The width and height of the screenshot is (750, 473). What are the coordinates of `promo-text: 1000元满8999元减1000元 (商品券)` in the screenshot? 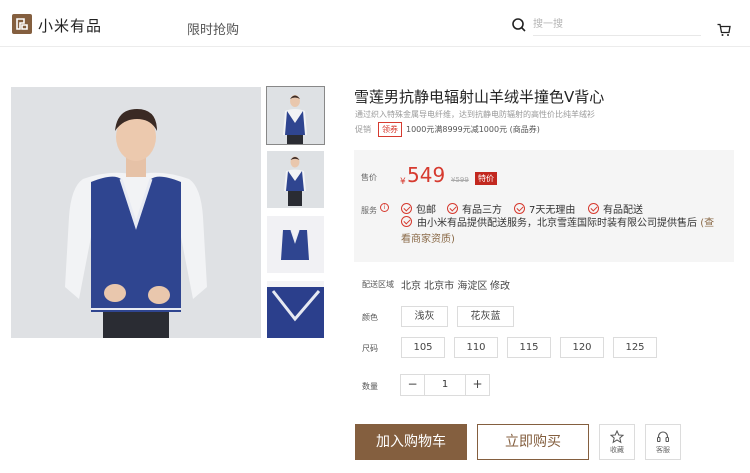 It's located at (473, 129).